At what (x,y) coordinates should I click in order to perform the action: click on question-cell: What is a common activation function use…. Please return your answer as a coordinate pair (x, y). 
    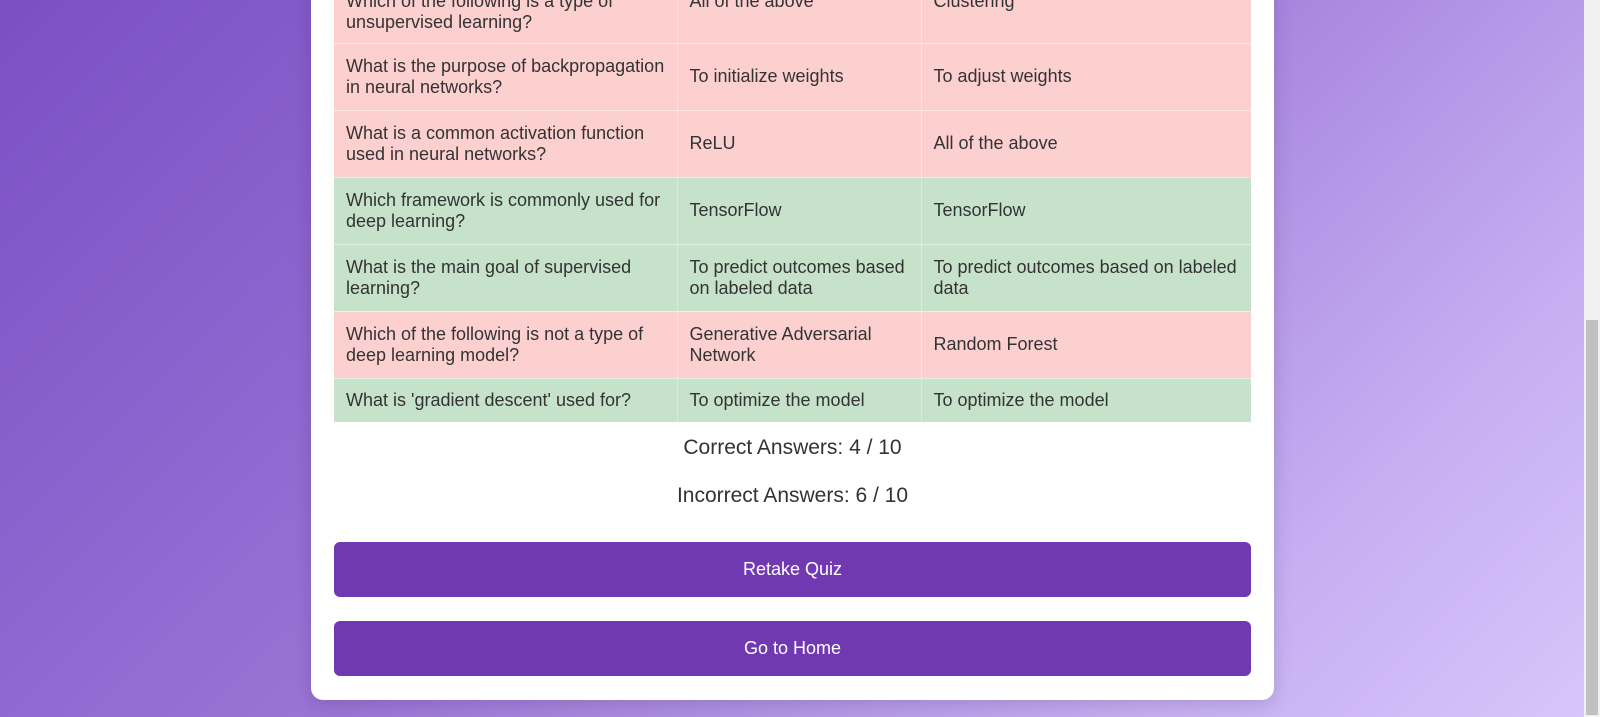
    Looking at the image, I should click on (506, 143).